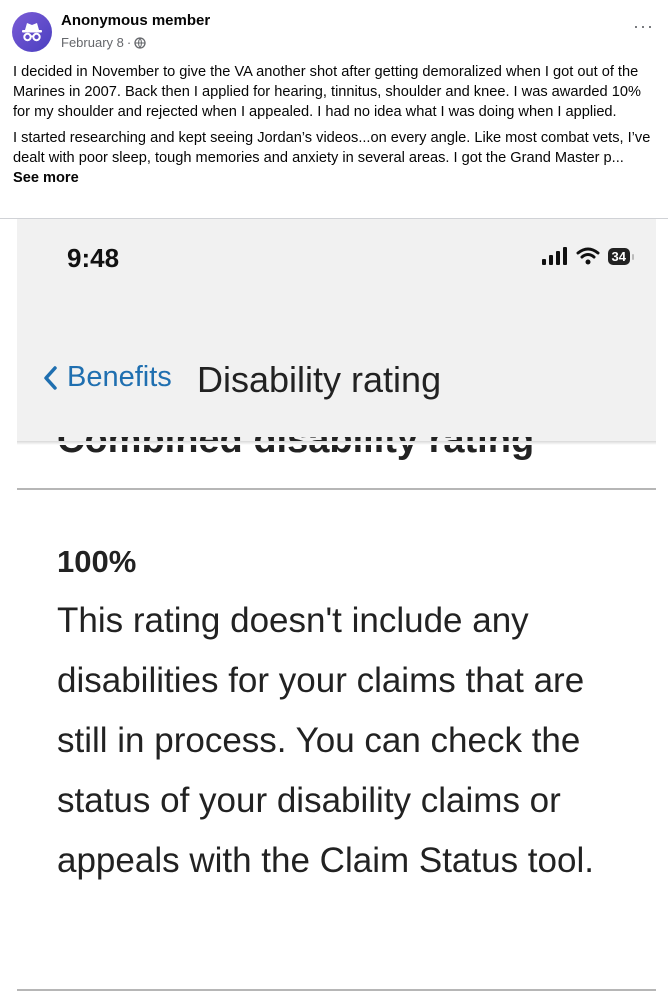 Image resolution: width=668 pixels, height=992 pixels. What do you see at coordinates (334, 30) in the screenshot?
I see `post-header: Anonymous member February 8 · ···` at bounding box center [334, 30].